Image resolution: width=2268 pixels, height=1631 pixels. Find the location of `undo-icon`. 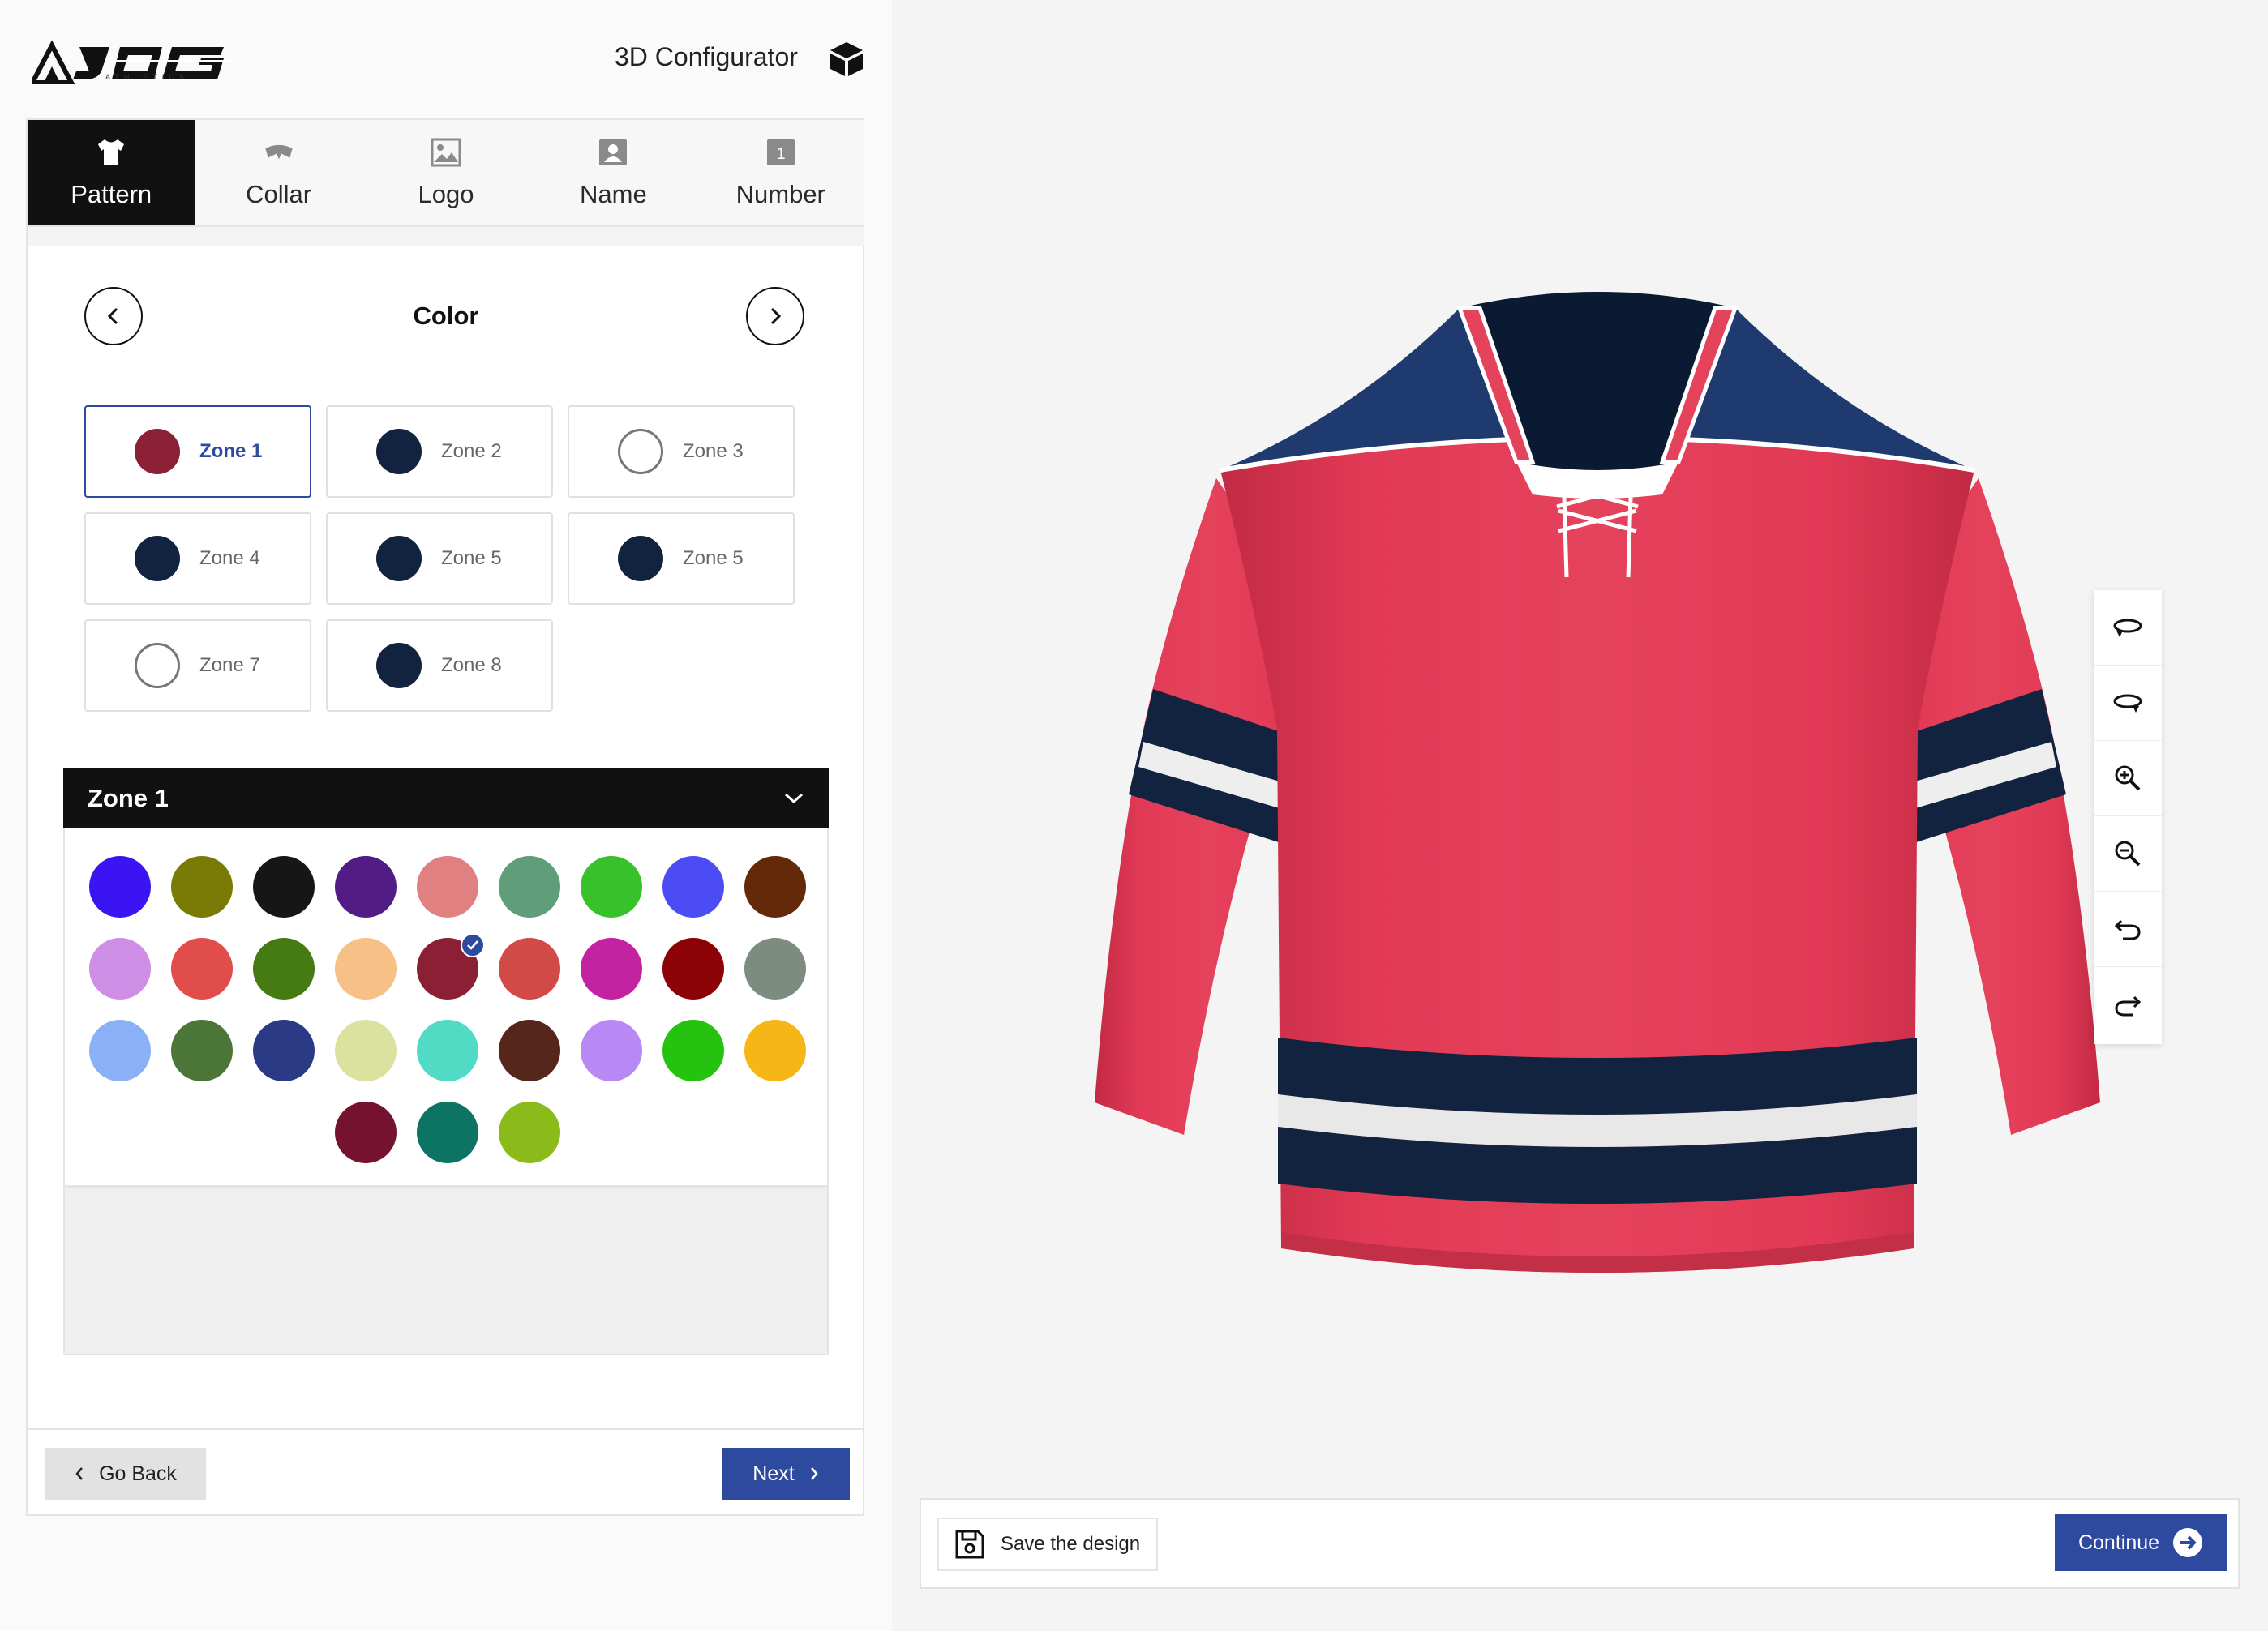

undo-icon is located at coordinates (2127, 930).